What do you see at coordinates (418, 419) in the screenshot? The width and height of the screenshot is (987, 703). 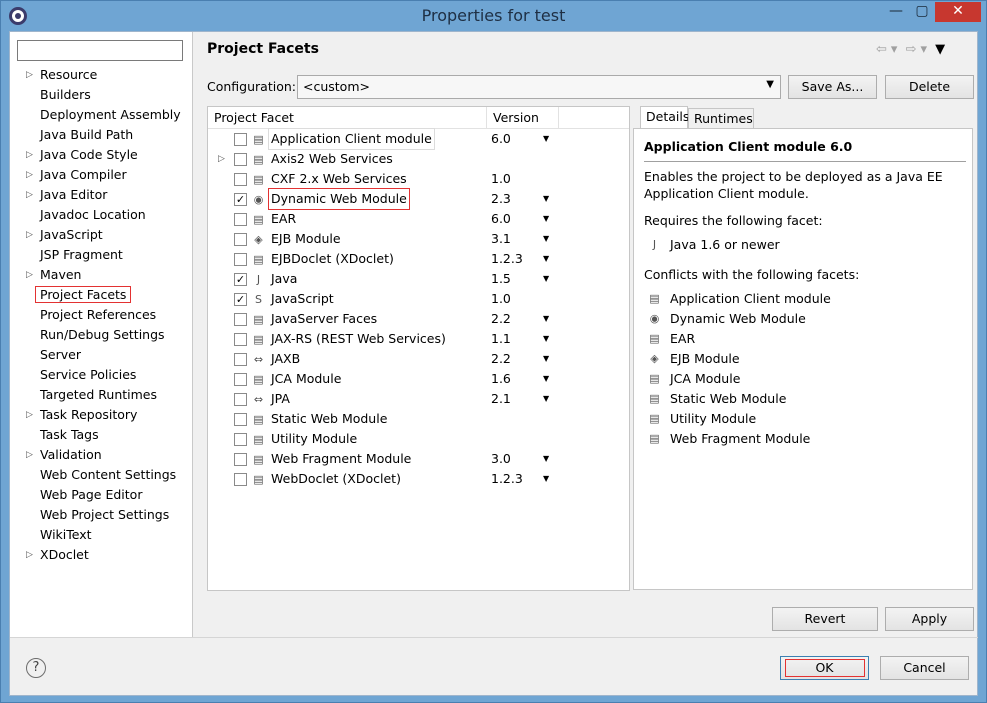 I see `table-row: ▤ Static Web Module` at bounding box center [418, 419].